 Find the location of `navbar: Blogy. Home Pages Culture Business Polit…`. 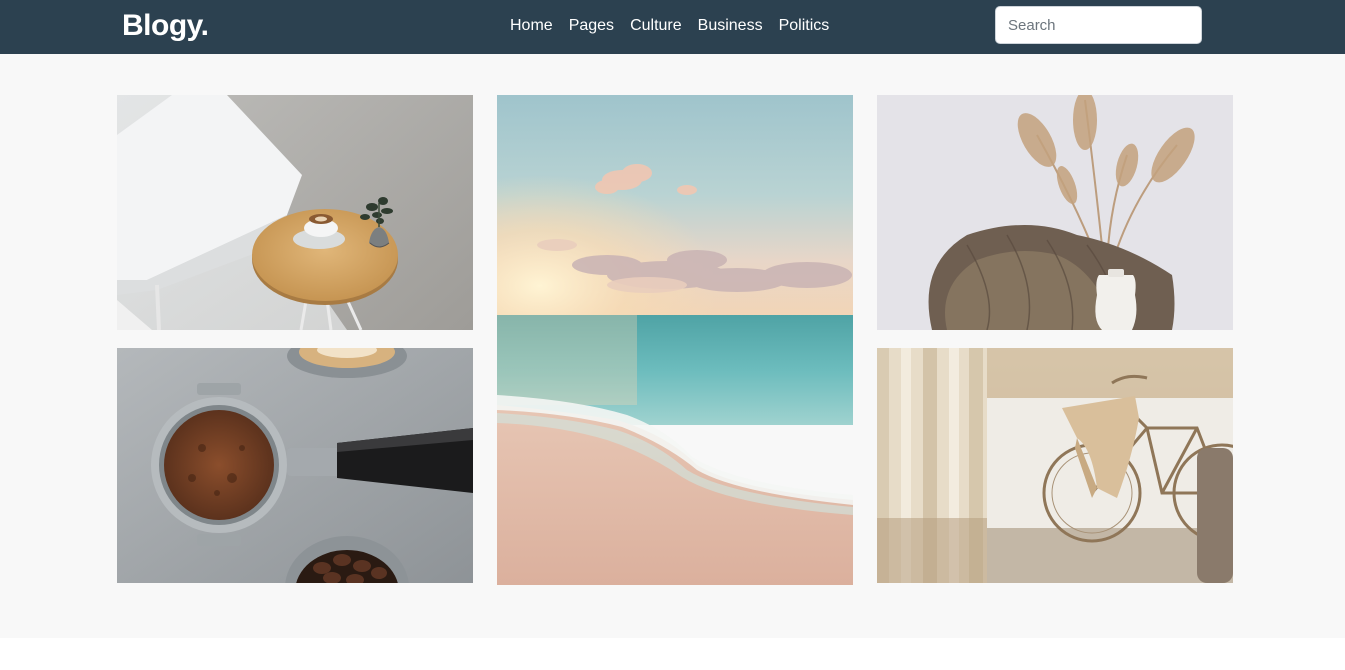

navbar: Blogy. Home Pages Culture Business Polit… is located at coordinates (672, 27).